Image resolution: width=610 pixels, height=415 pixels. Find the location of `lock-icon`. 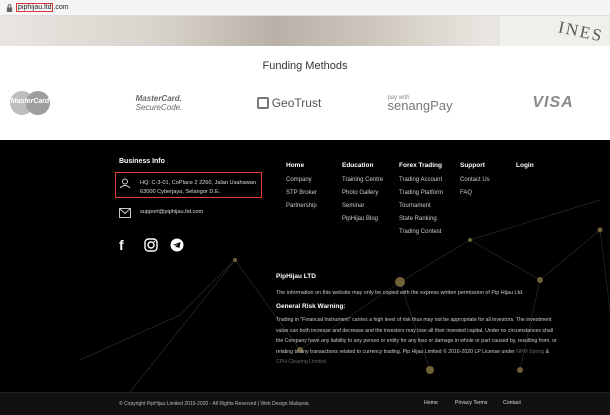

lock-icon is located at coordinates (9, 7).